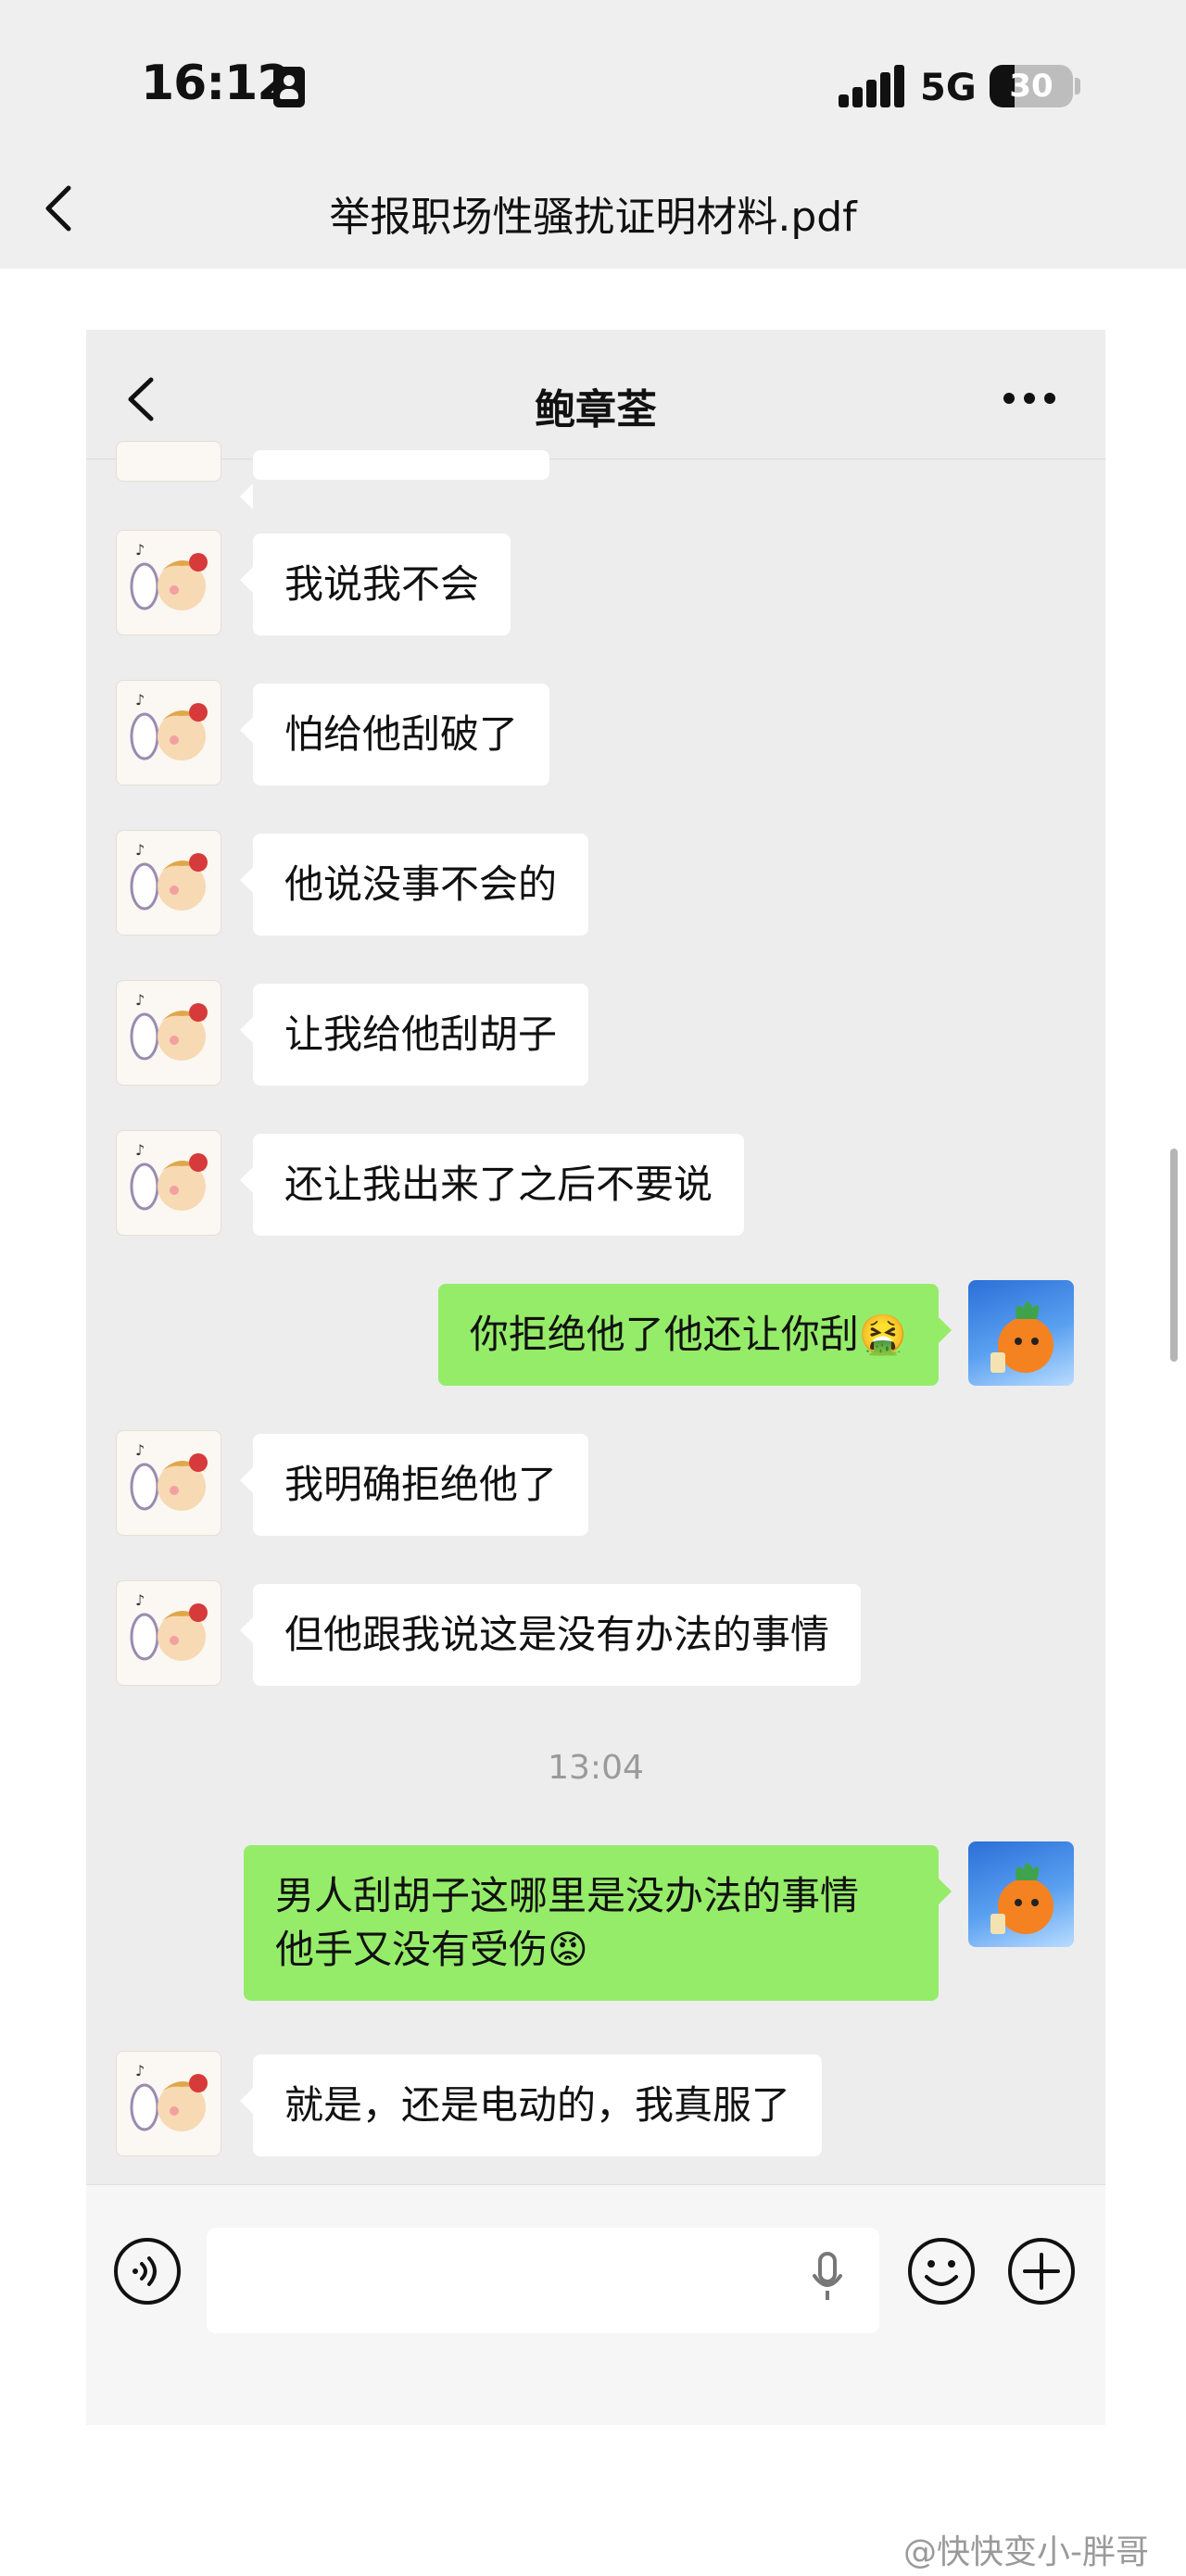 The image size is (1186, 2576). What do you see at coordinates (941, 2271) in the screenshot?
I see `emoji-icon` at bounding box center [941, 2271].